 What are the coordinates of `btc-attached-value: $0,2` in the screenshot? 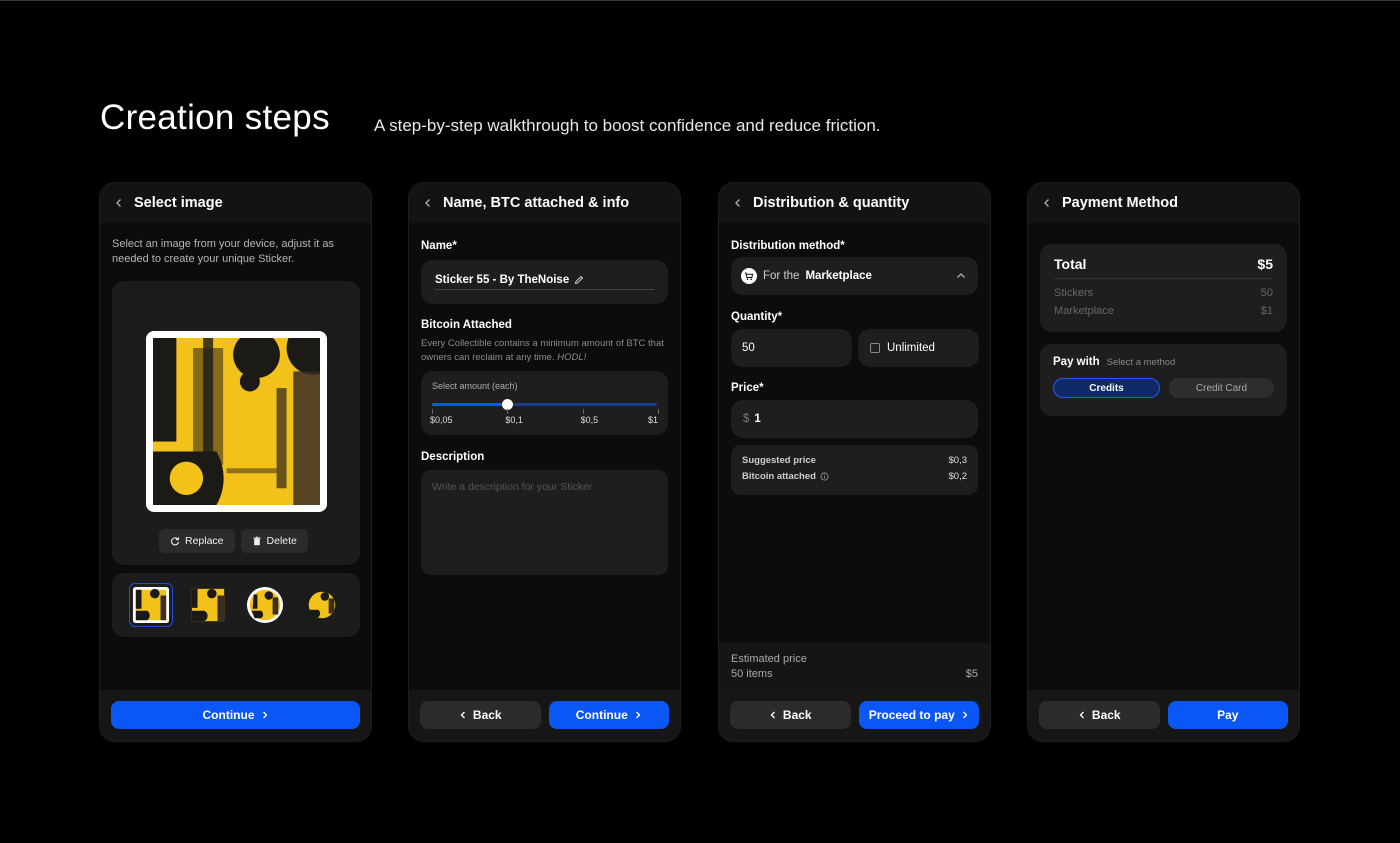 It's located at (958, 476).